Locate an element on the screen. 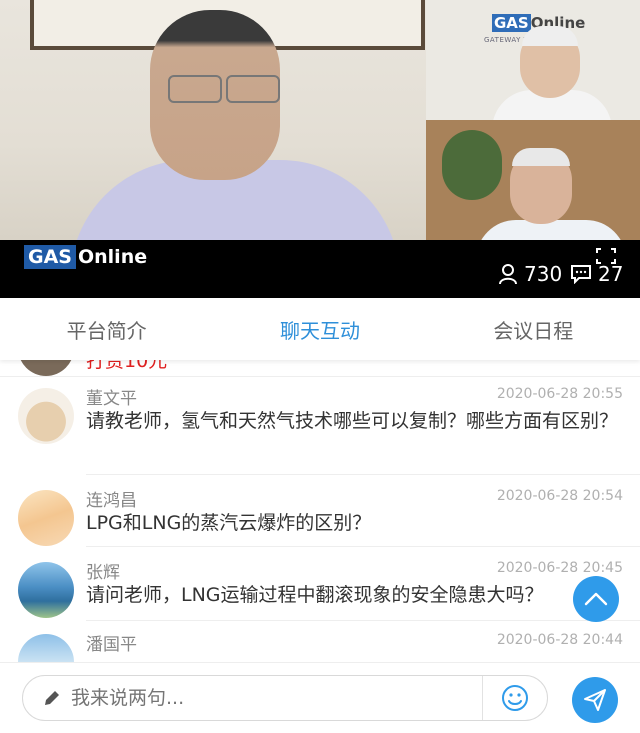 This screenshot has width=640, height=733. message-text: LPG和LNG的蒸汽云爆炸的区别？ is located at coordinates (229, 523).